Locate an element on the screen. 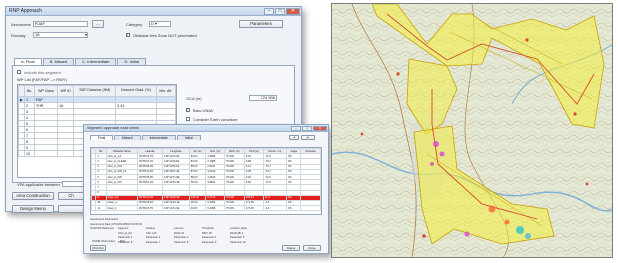 The height and width of the screenshot is (263, 618). earth-curvature-checkbox is located at coordinates (188, 119).